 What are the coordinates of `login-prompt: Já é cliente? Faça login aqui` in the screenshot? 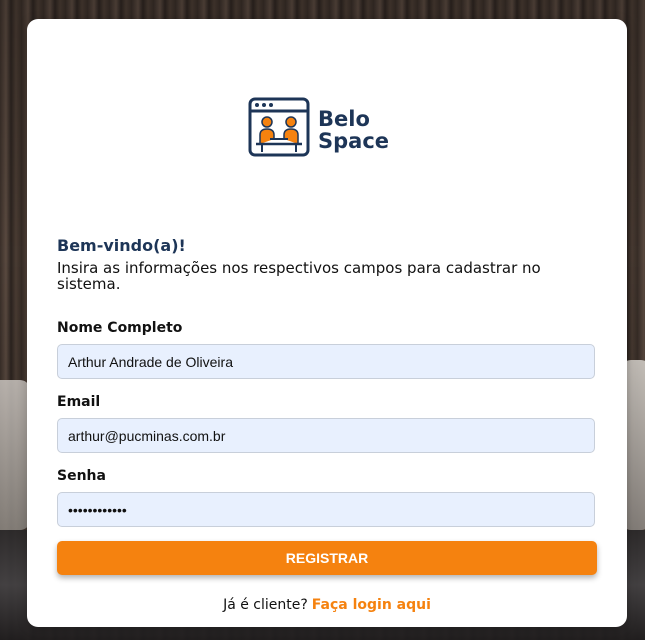 It's located at (327, 605).